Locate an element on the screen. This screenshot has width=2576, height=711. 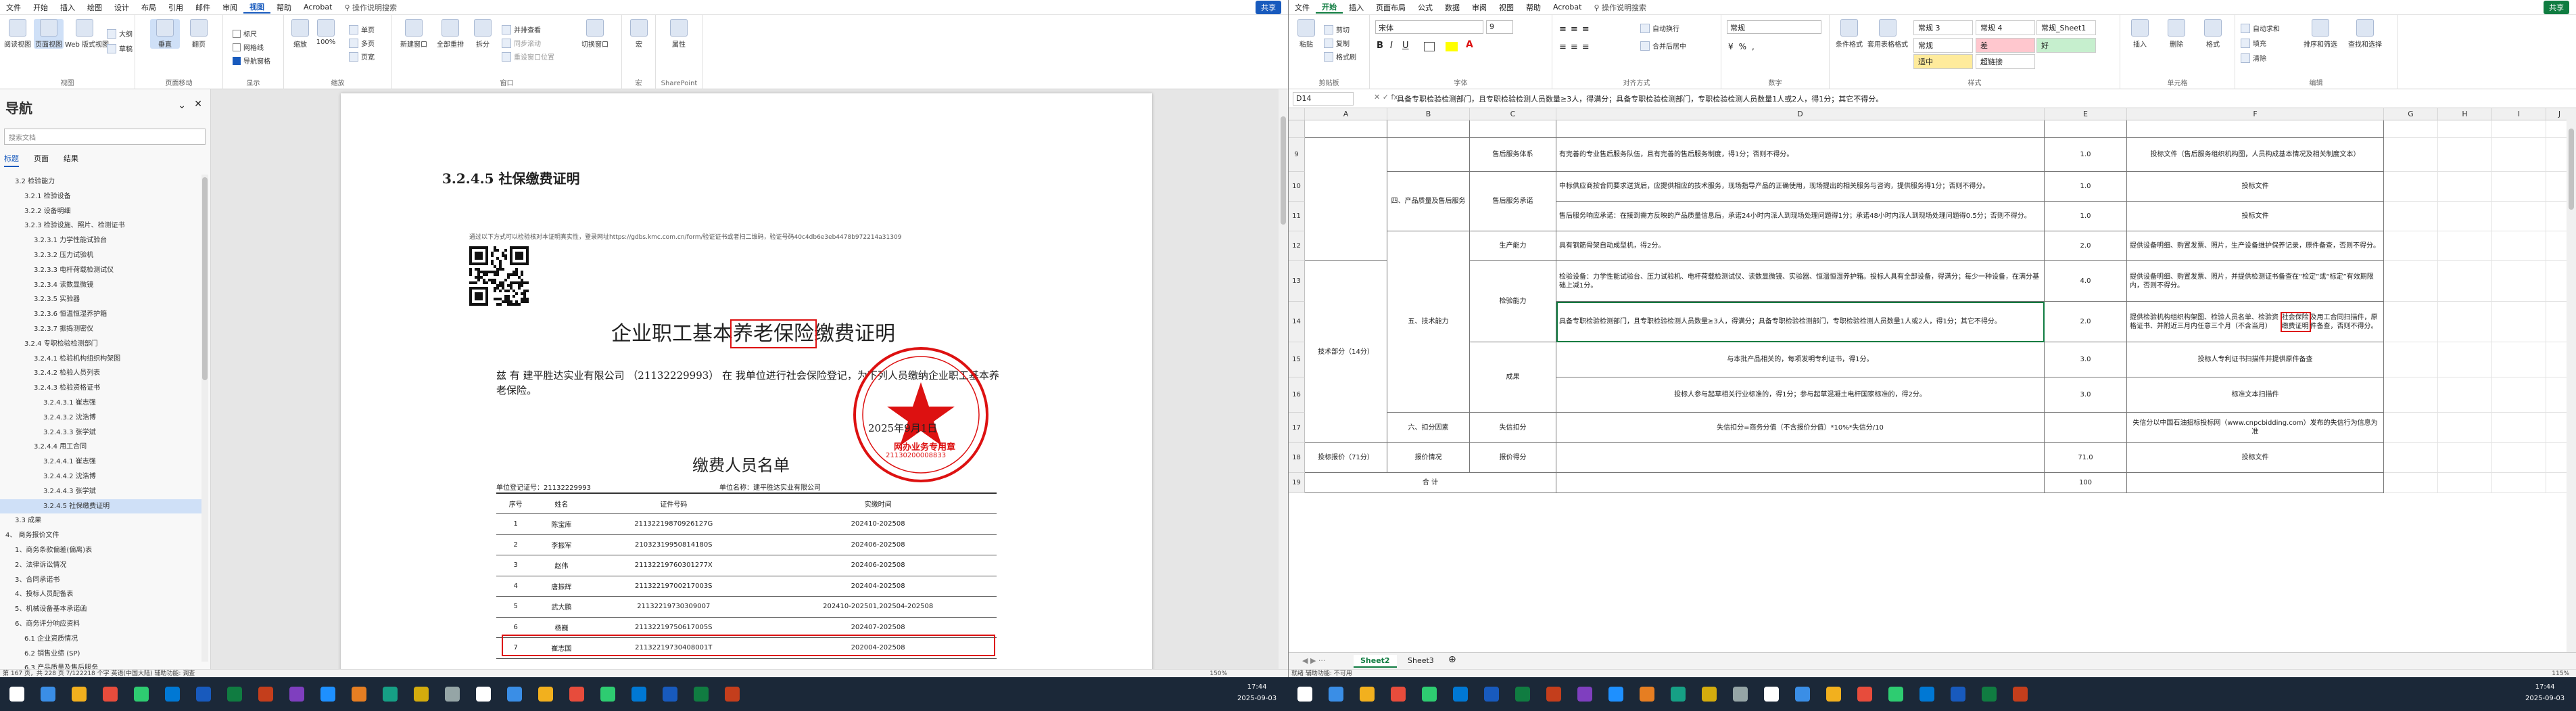
word-menu-help: 帮助 is located at coordinates (283, 7).